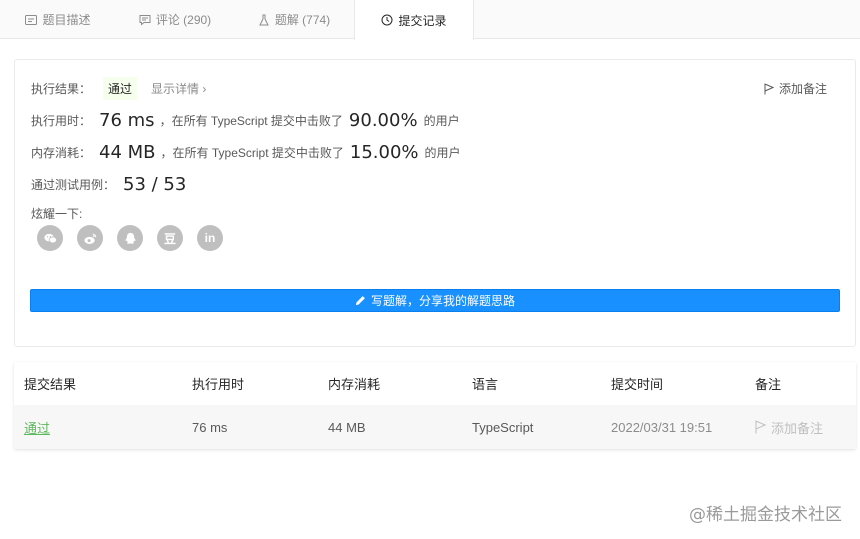 This screenshot has width=860, height=539. What do you see at coordinates (442, 152) in the screenshot?
I see `memory-suffix: 的用户` at bounding box center [442, 152].